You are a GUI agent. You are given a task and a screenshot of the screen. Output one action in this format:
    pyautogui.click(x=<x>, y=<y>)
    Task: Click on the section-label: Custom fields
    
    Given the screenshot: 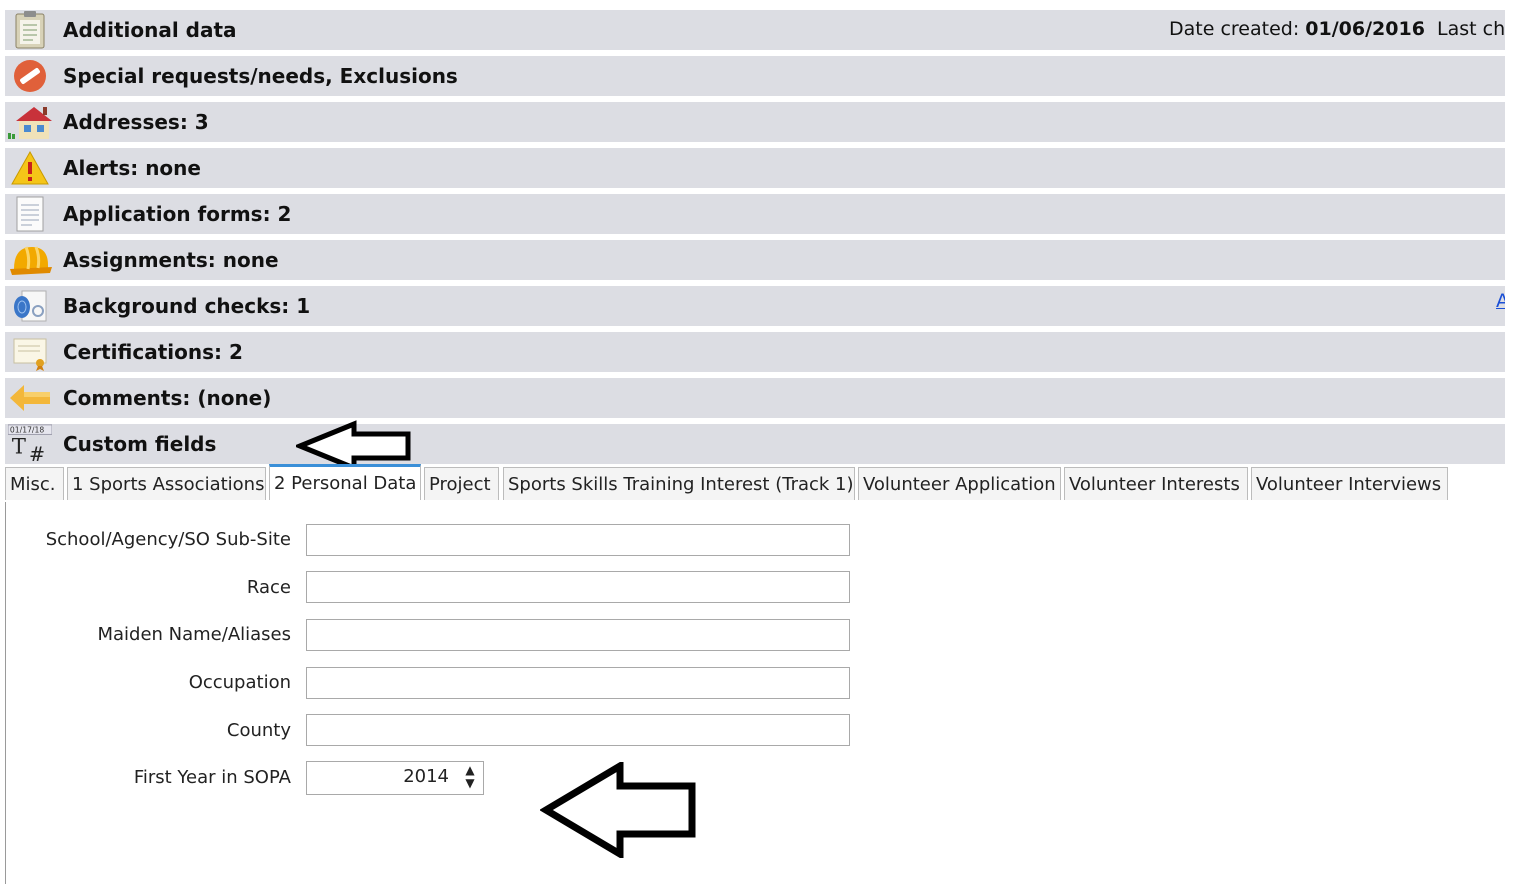 What is the action you would take?
    pyautogui.click(x=140, y=444)
    